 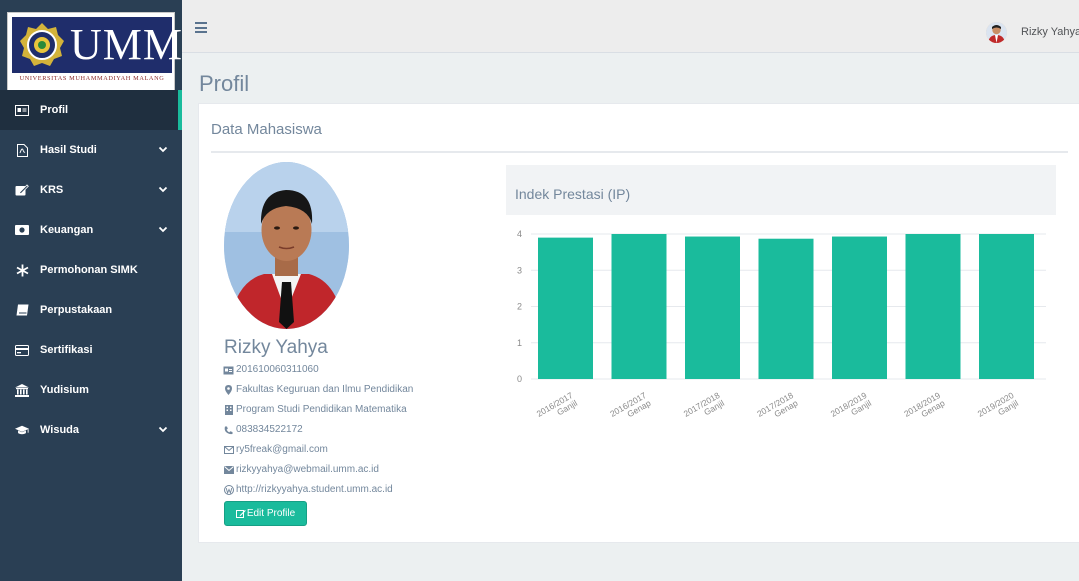 What do you see at coordinates (321, 409) in the screenshot?
I see `program-value: Program Studi Pendidikan Matematika` at bounding box center [321, 409].